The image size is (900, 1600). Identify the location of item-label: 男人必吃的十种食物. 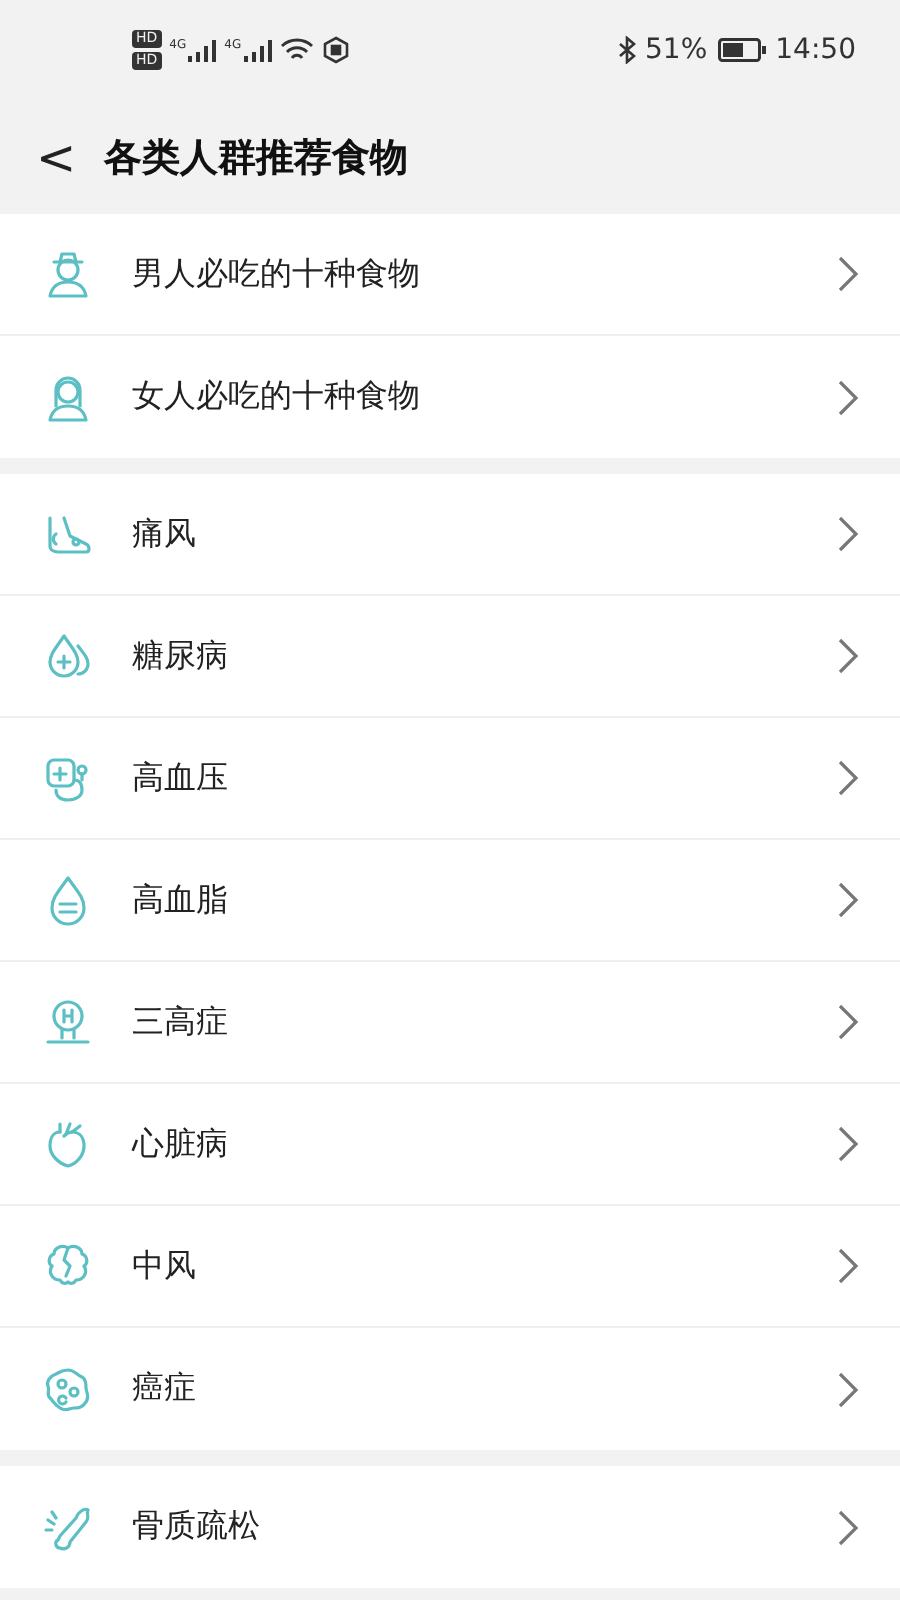
(277, 274).